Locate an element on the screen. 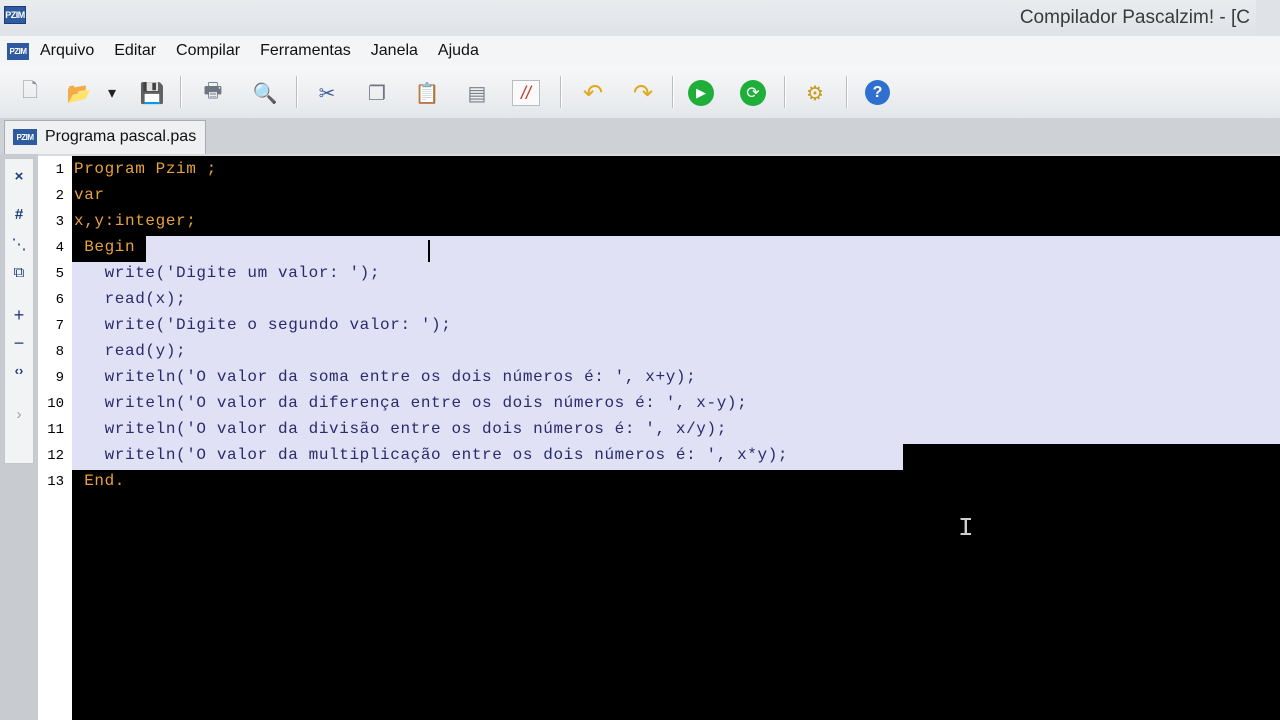 The height and width of the screenshot is (720, 1280). line-number: 3 is located at coordinates (59, 222).